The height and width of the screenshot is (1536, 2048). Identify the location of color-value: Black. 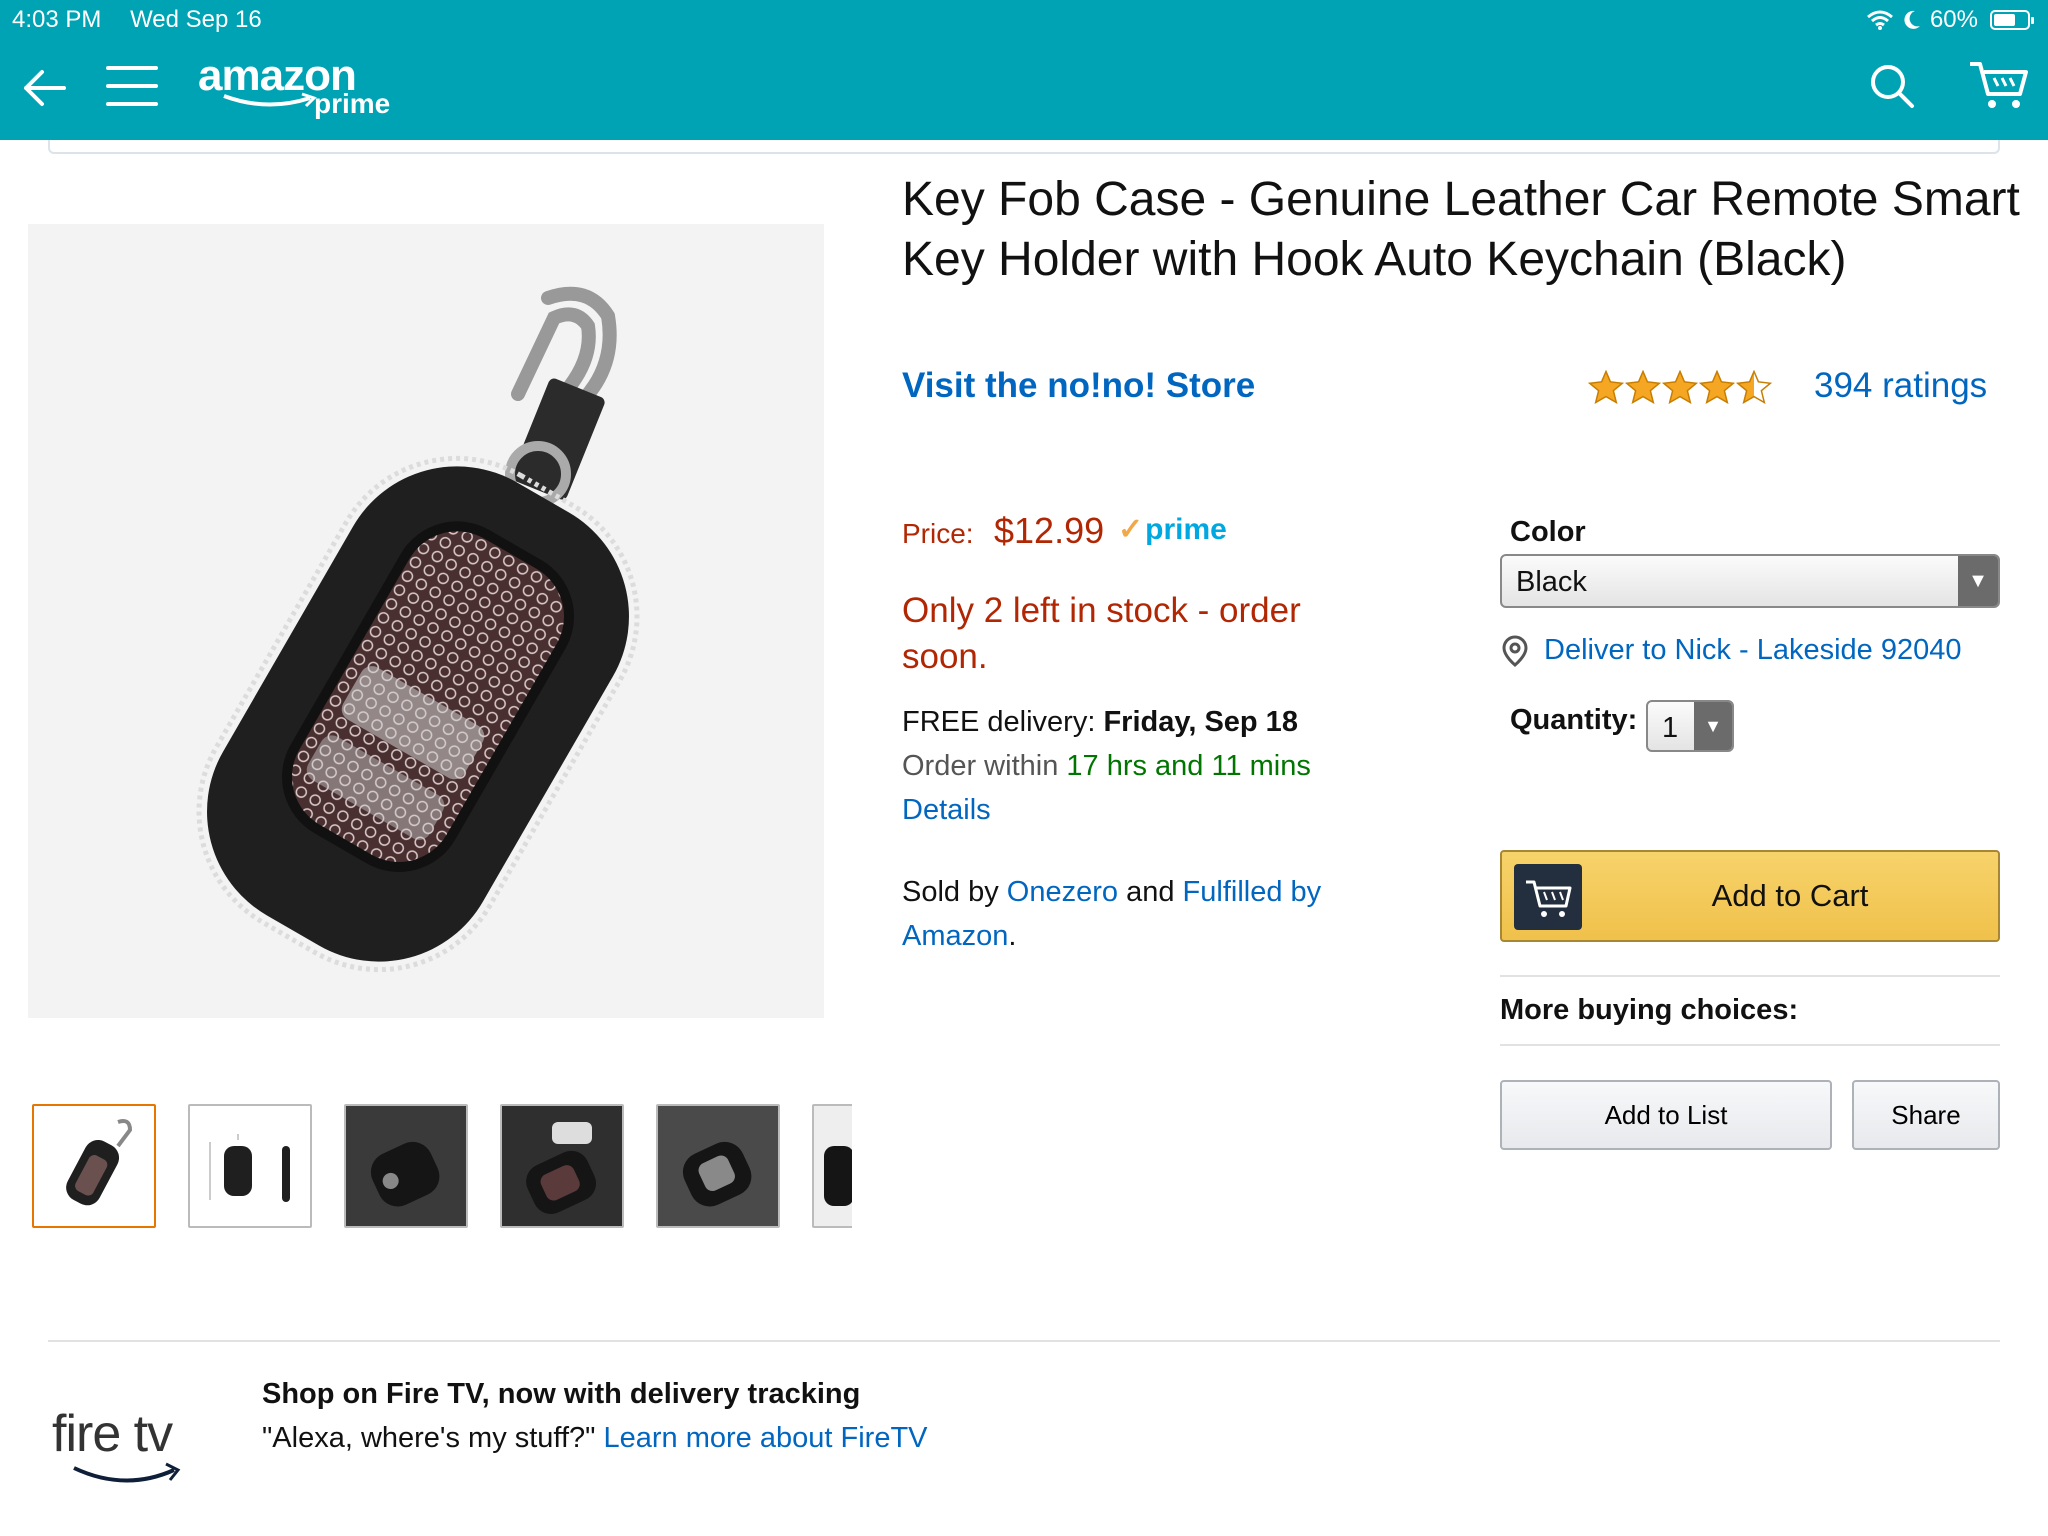
(1551, 582).